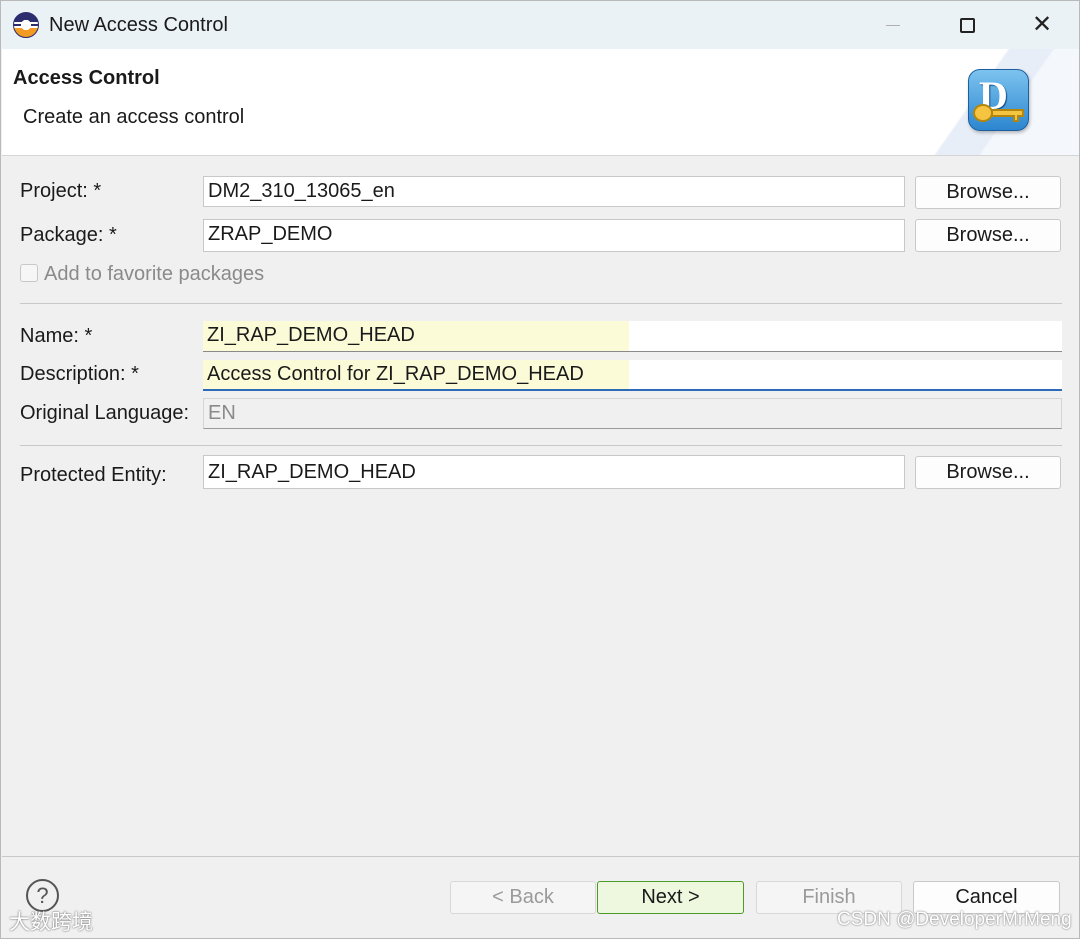  I want to click on package-field: ZRAP_DEMO, so click(554, 235).